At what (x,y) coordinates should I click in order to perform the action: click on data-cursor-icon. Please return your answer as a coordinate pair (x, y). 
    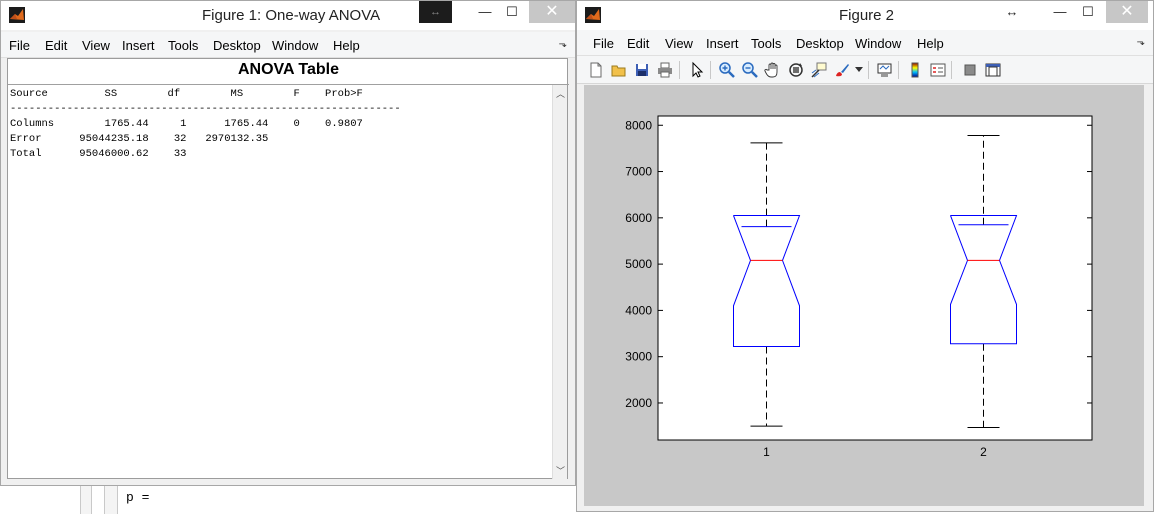
    Looking at the image, I should click on (819, 70).